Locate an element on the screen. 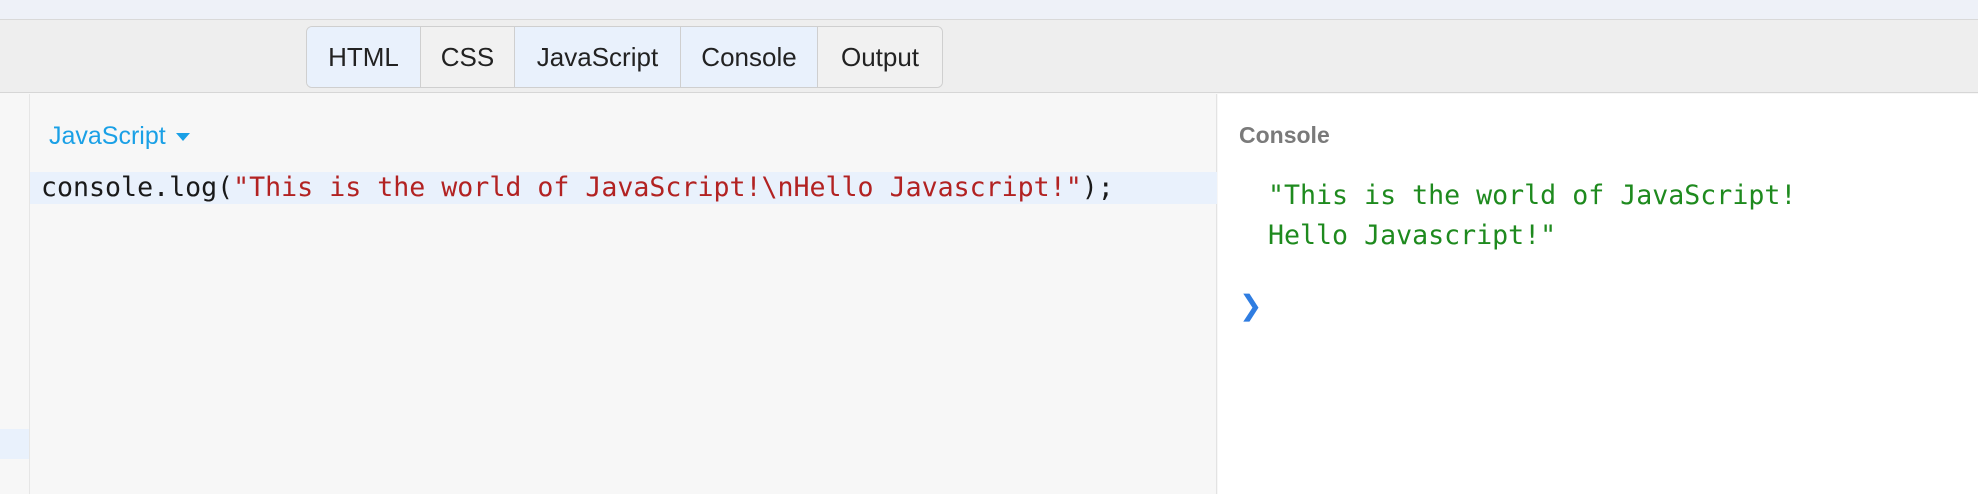 The width and height of the screenshot is (1978, 494). toolbar: HTML CSS JavaScript Console Output is located at coordinates (989, 56).